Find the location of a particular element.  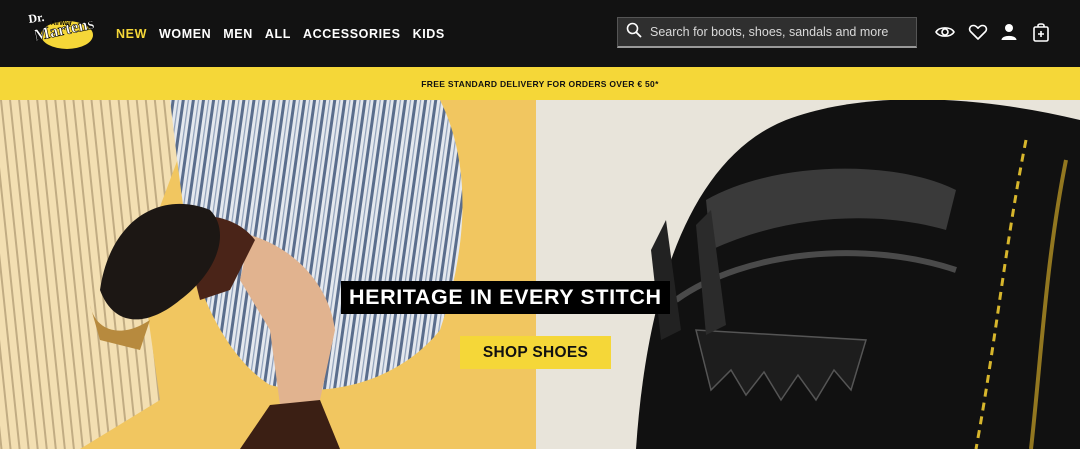

svg-text: AirWair is located at coordinates (62, 24).